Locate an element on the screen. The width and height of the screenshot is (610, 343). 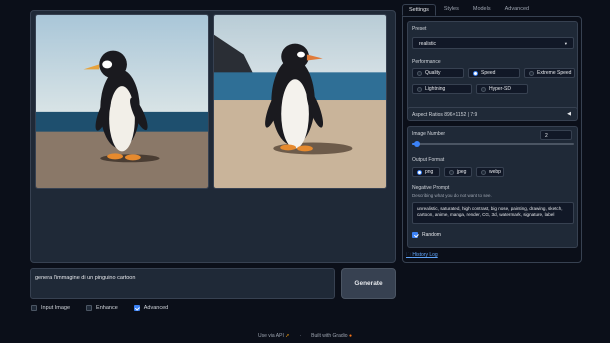
chevron-down-icon: ▾ is located at coordinates (565, 43).